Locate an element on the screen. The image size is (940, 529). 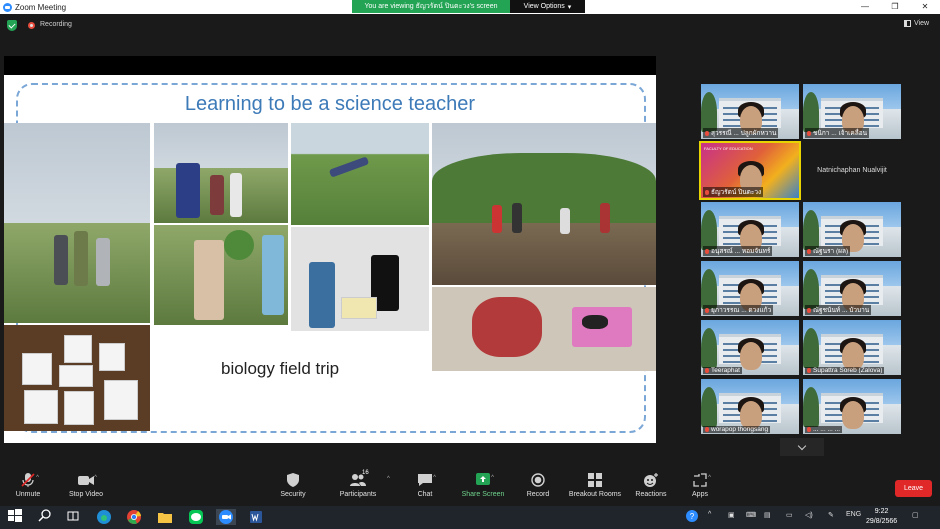
chat-button: ^ Chat is located at coordinates (425, 485).